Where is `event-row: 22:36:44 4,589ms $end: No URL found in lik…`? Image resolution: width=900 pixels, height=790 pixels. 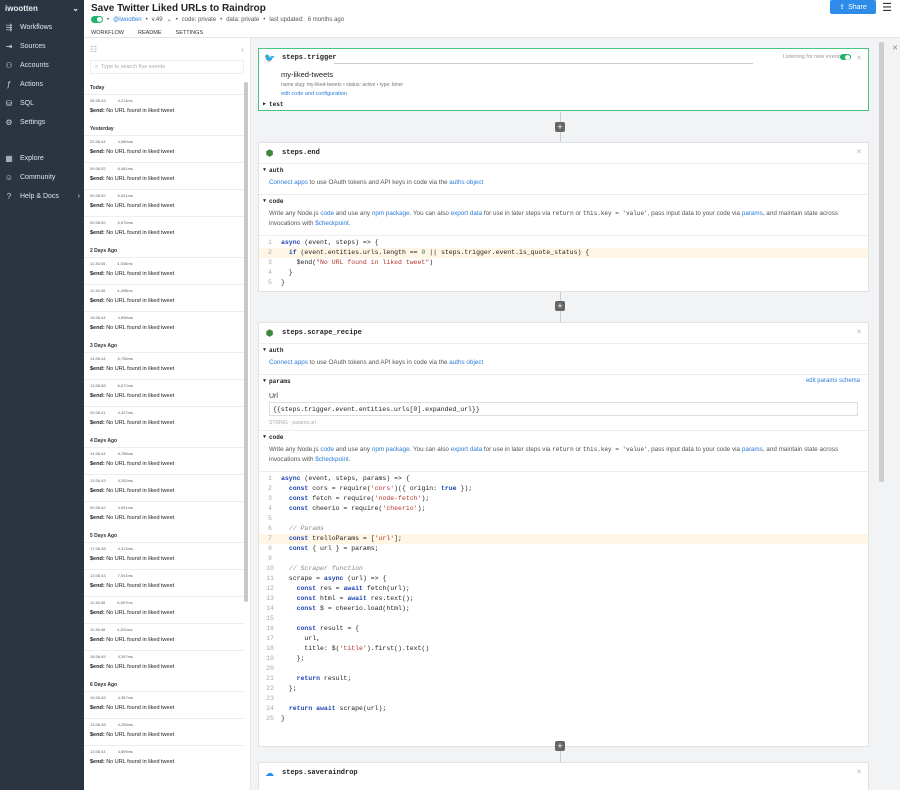
event-row: 22:36:44 4,589ms $end: No URL found in lik… is located at coordinates (164, 148).